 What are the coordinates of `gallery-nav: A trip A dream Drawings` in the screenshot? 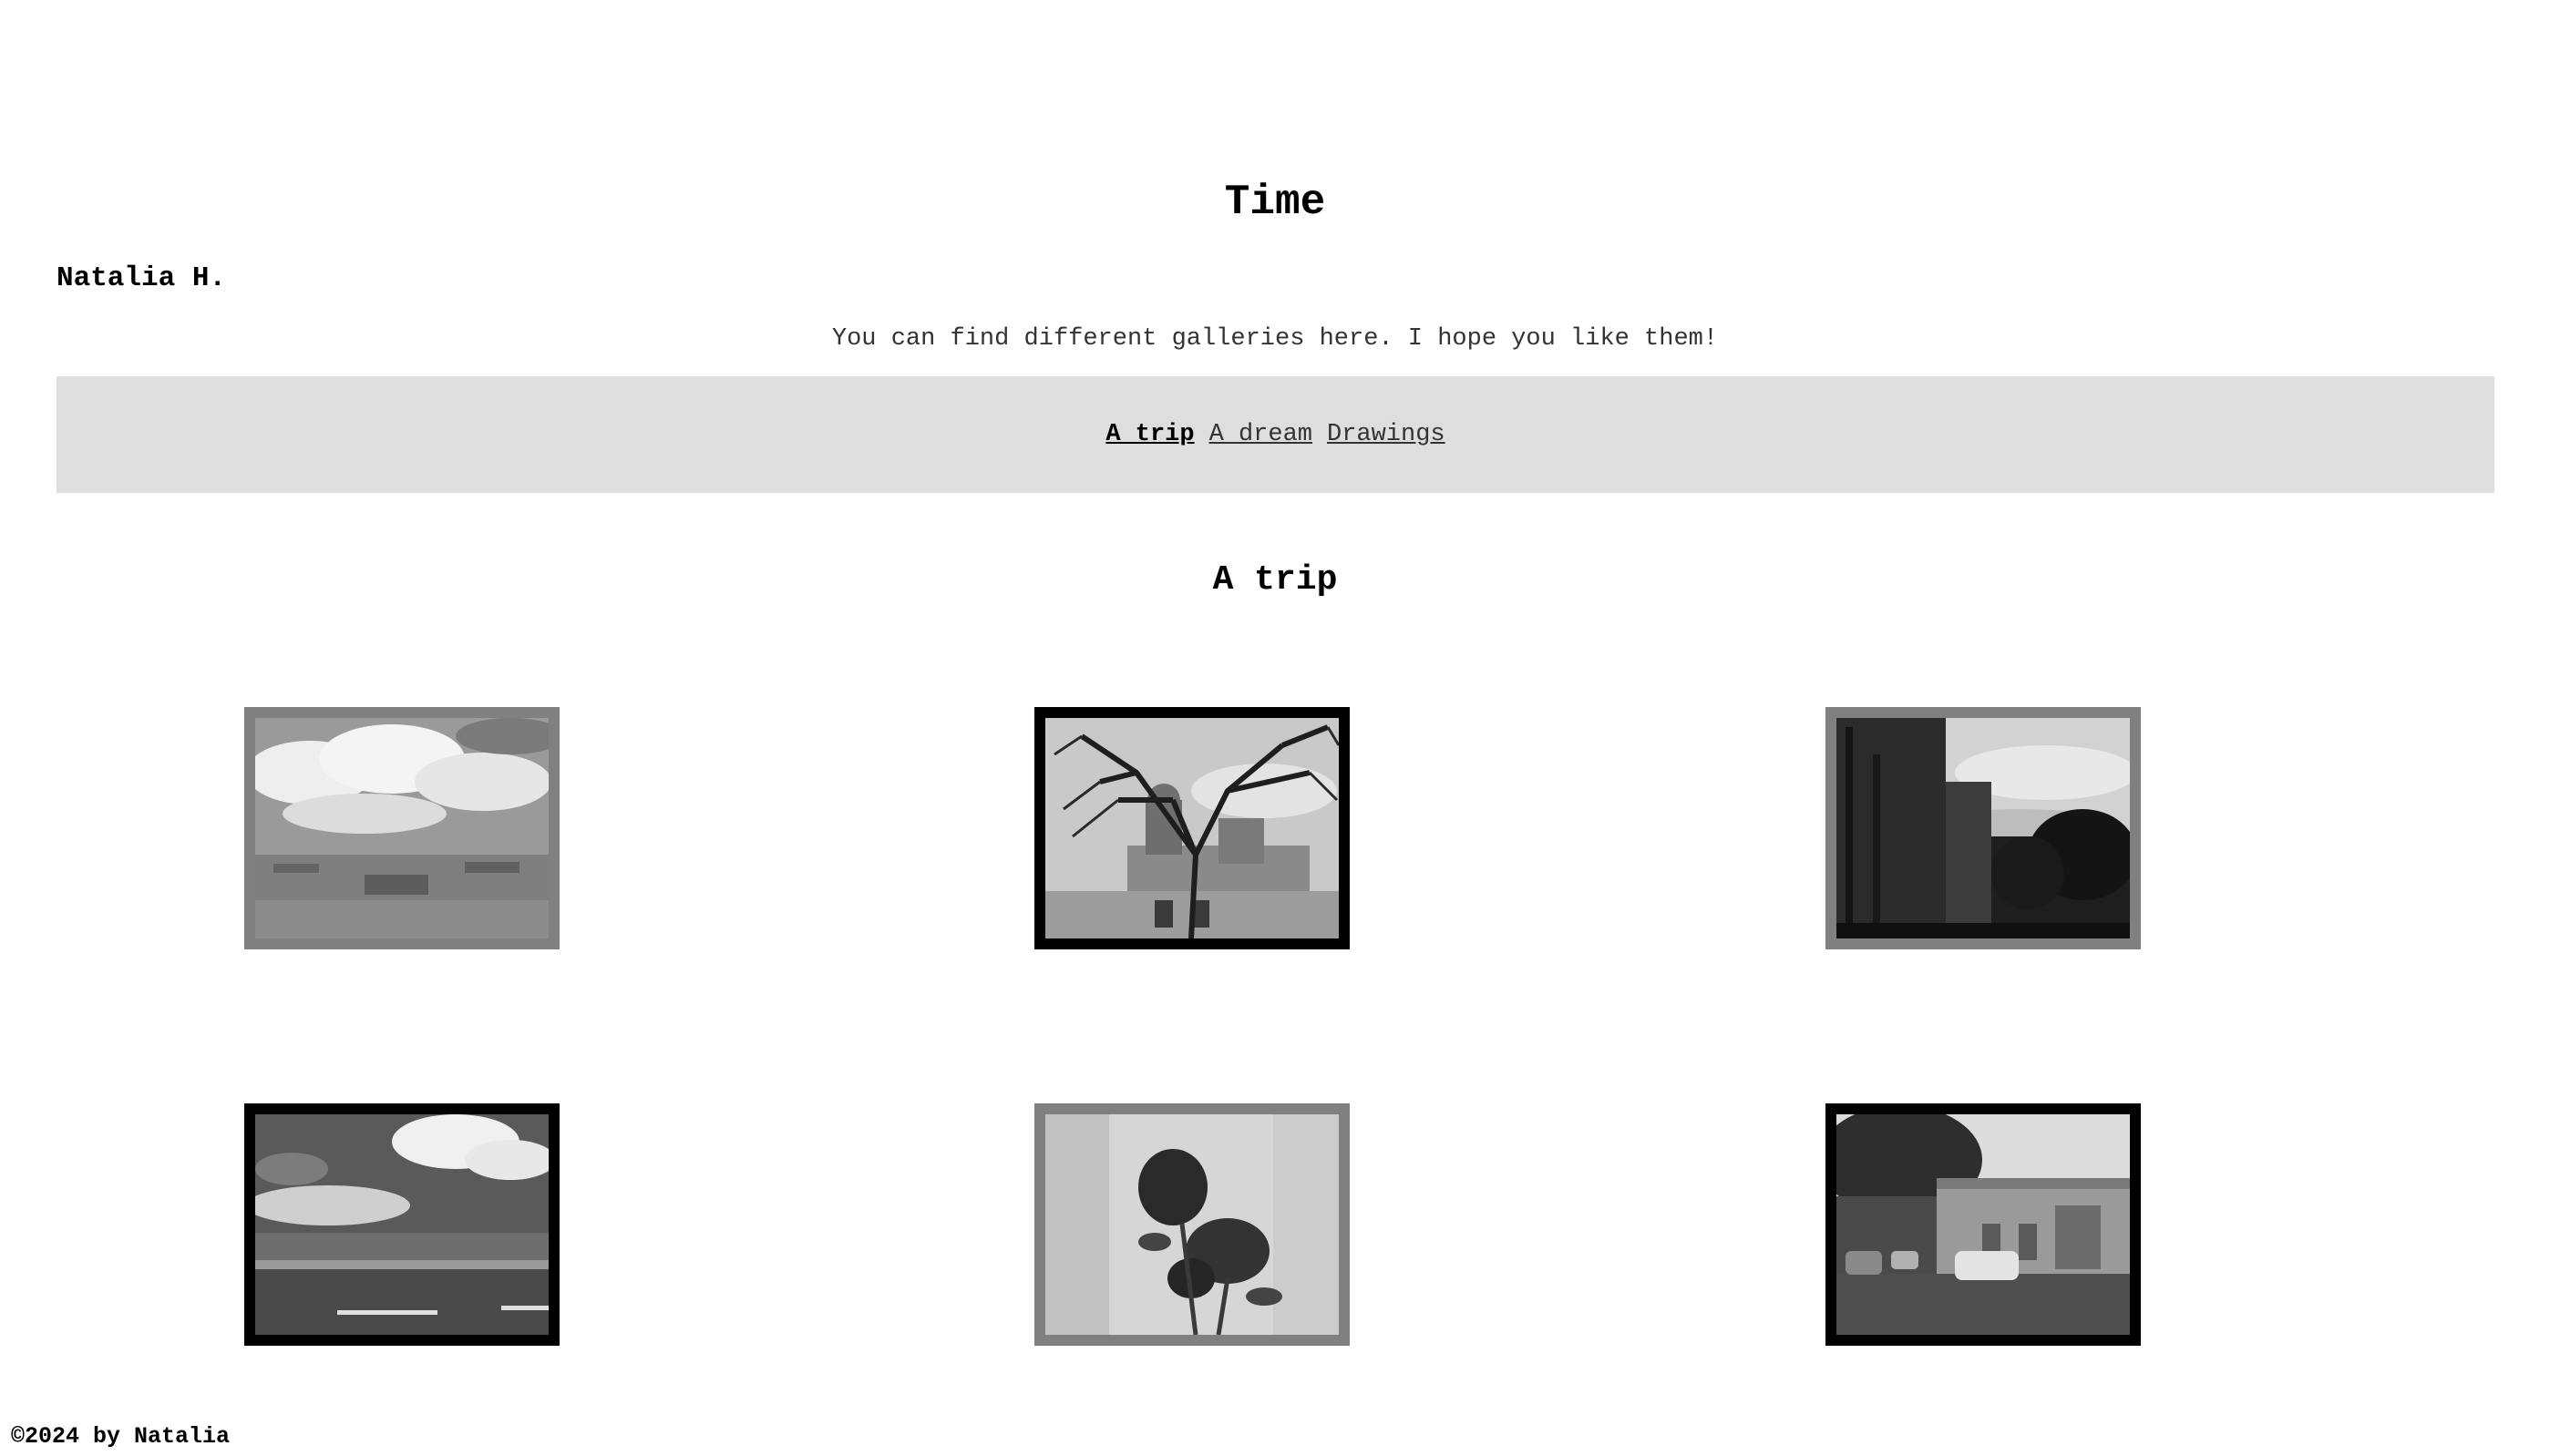 It's located at (1275, 434).